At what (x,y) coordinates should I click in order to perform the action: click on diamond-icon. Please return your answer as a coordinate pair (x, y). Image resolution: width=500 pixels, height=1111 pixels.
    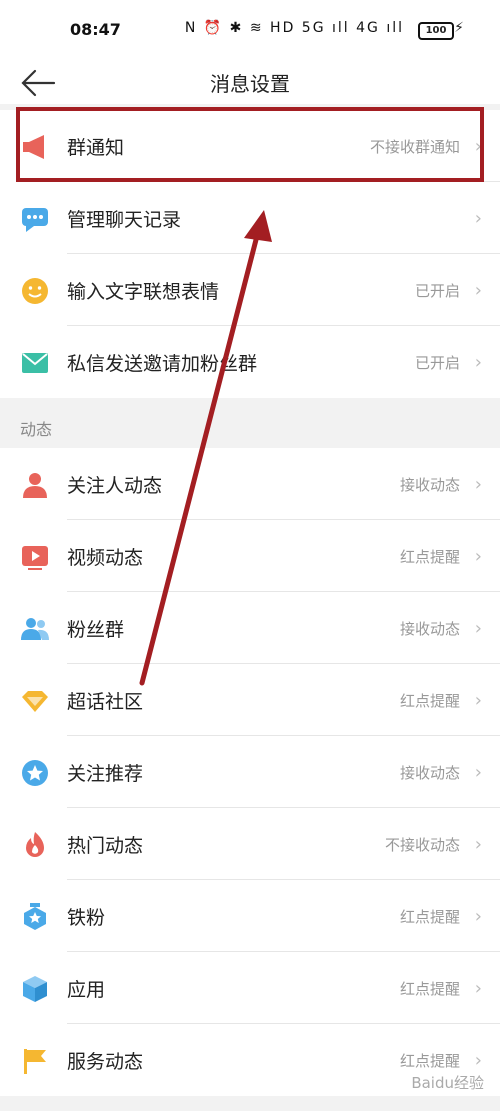
    Looking at the image, I should click on (35, 701).